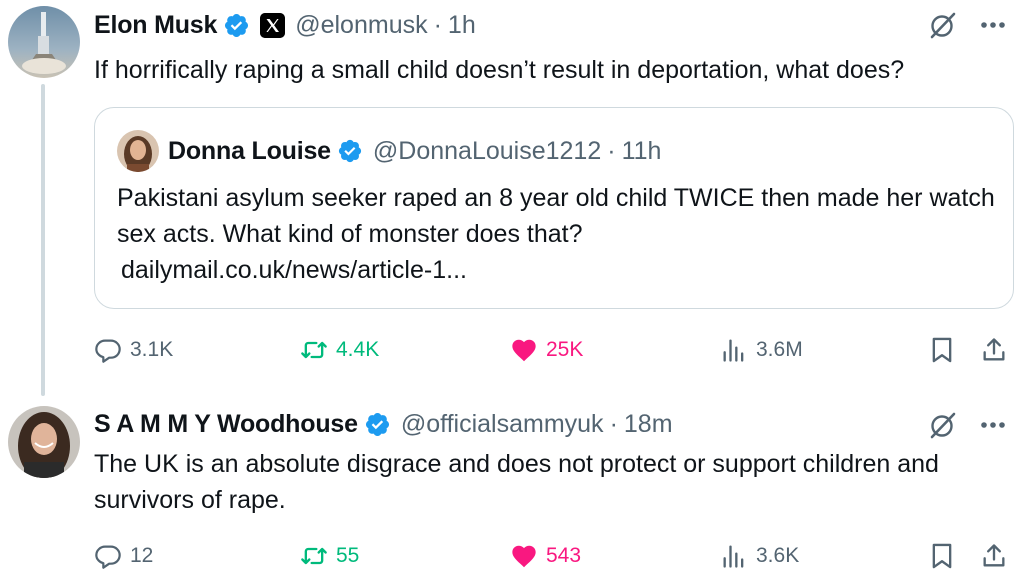 This screenshot has width=1024, height=585. Describe the element at coordinates (142, 555) in the screenshot. I see `reply-count: 12` at that location.